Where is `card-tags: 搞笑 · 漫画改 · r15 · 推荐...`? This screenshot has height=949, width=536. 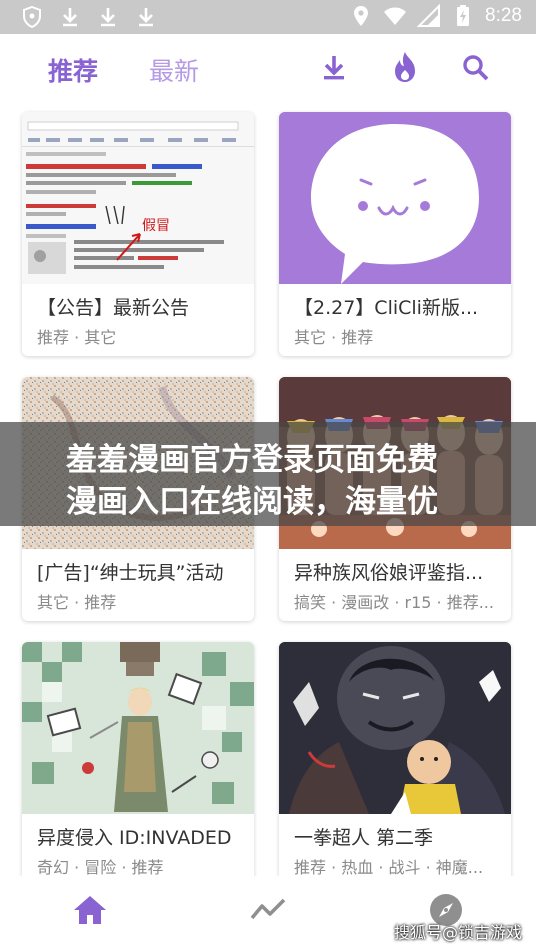
card-tags: 搞笑 · 漫画改 · r15 · 推荐... is located at coordinates (394, 602).